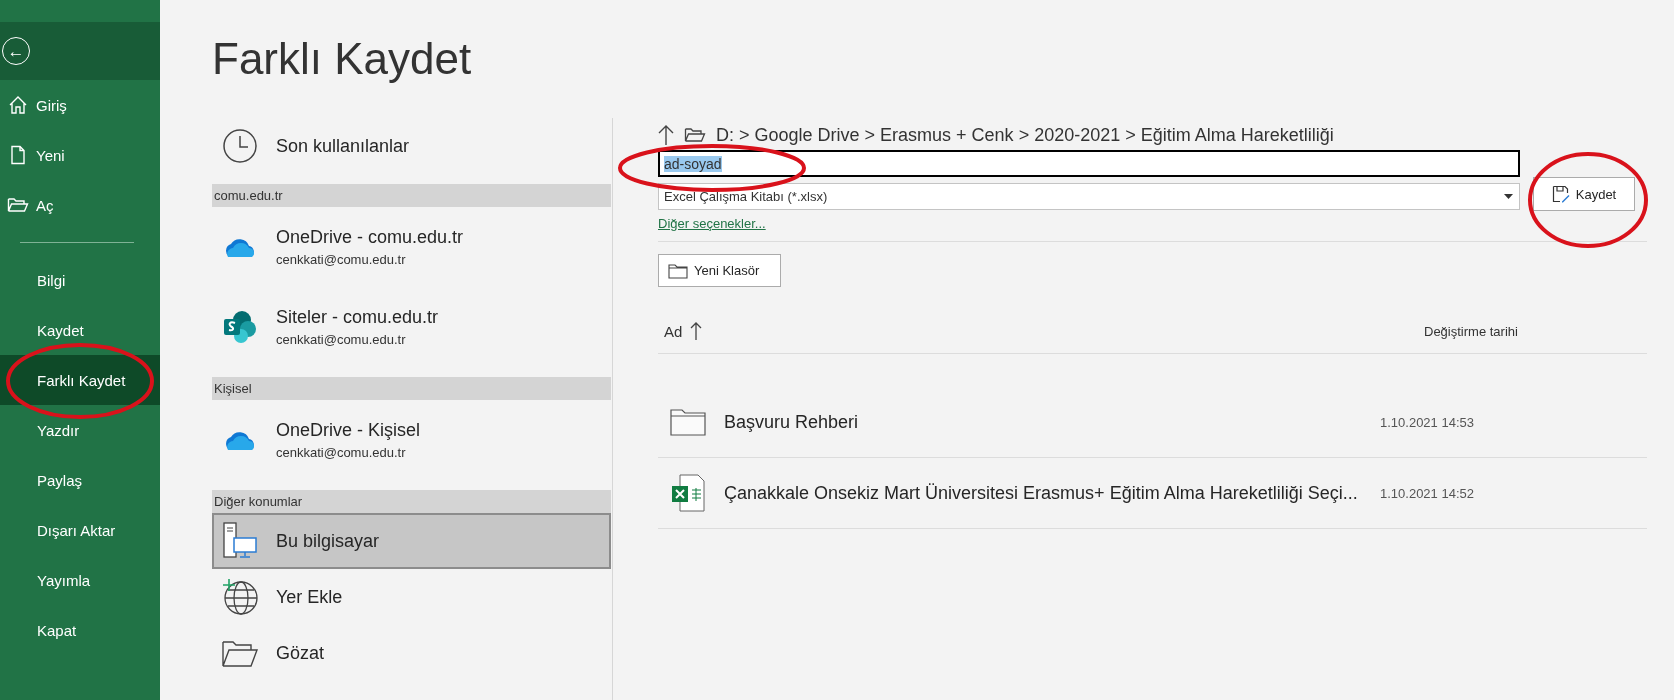 The image size is (1674, 700). Describe the element at coordinates (80, 430) in the screenshot. I see `sidebar-item: Yazdır` at that location.